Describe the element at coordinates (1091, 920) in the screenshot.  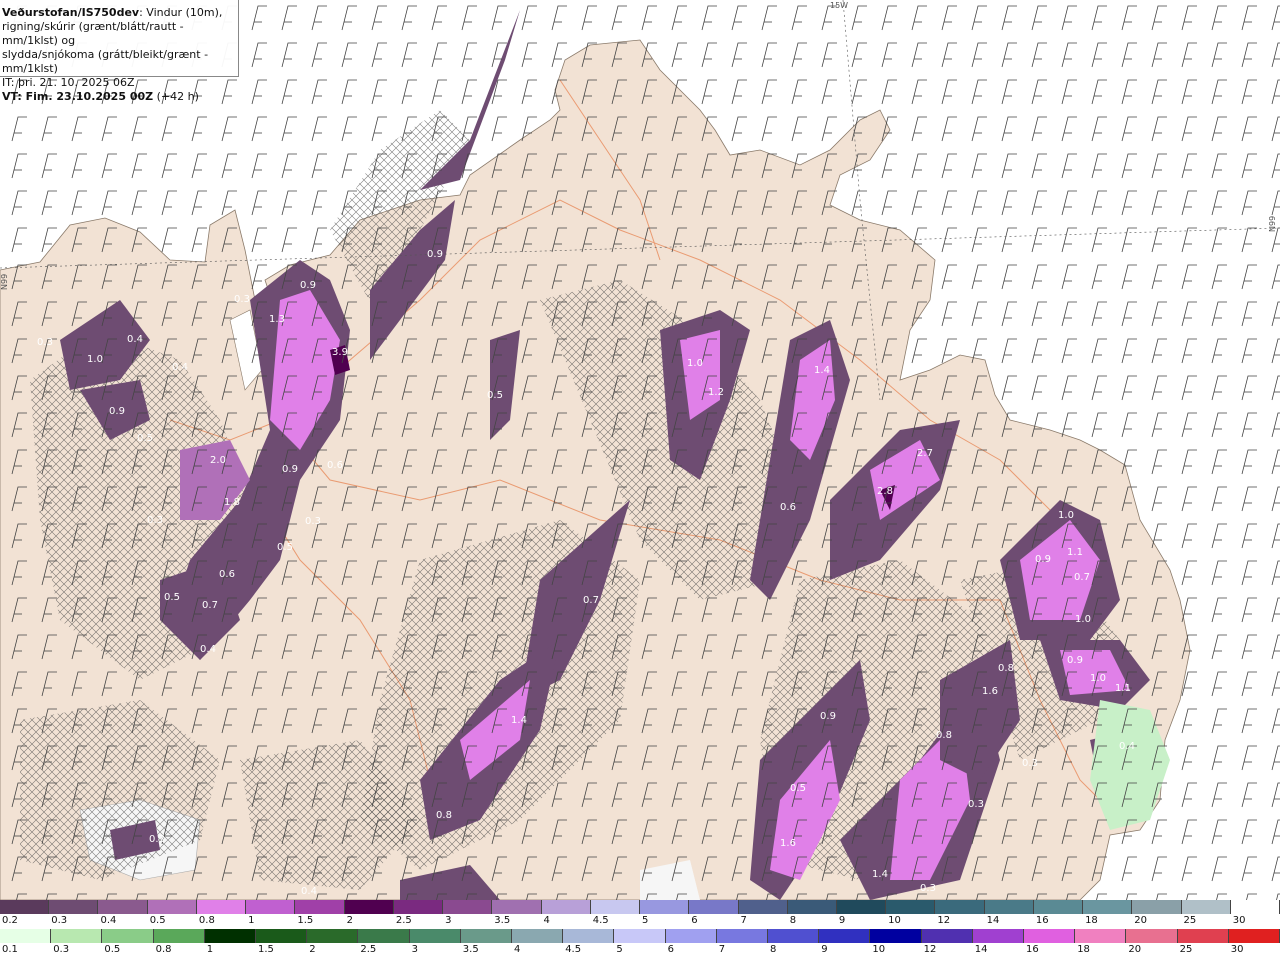
I see `legend-tick-label: 18` at that location.